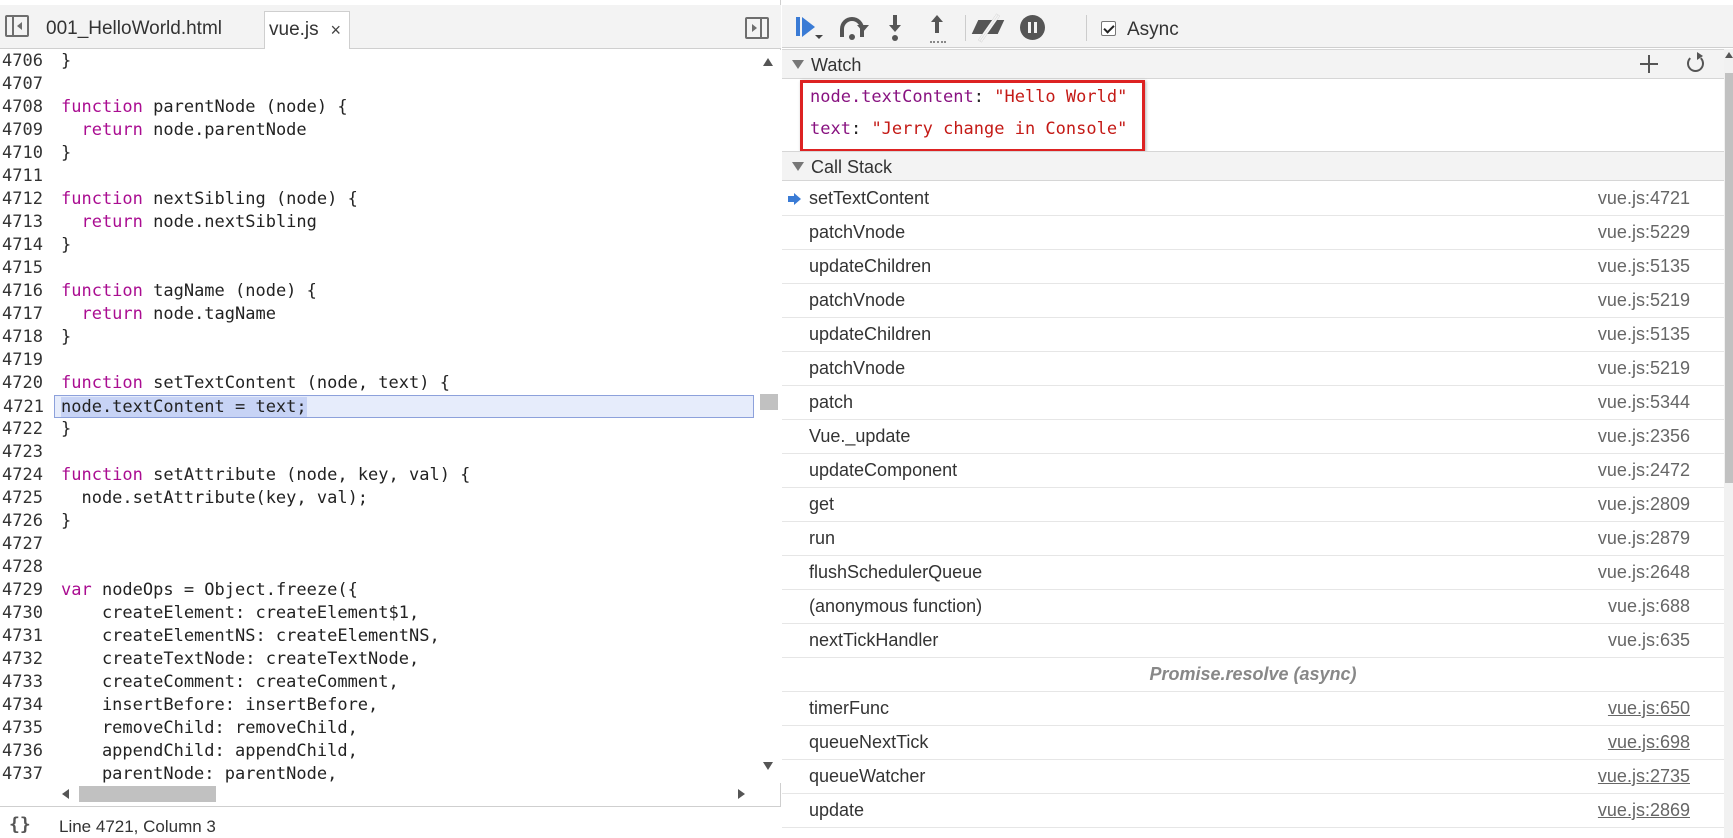  I want to click on async-checkbox, so click(1108, 28).